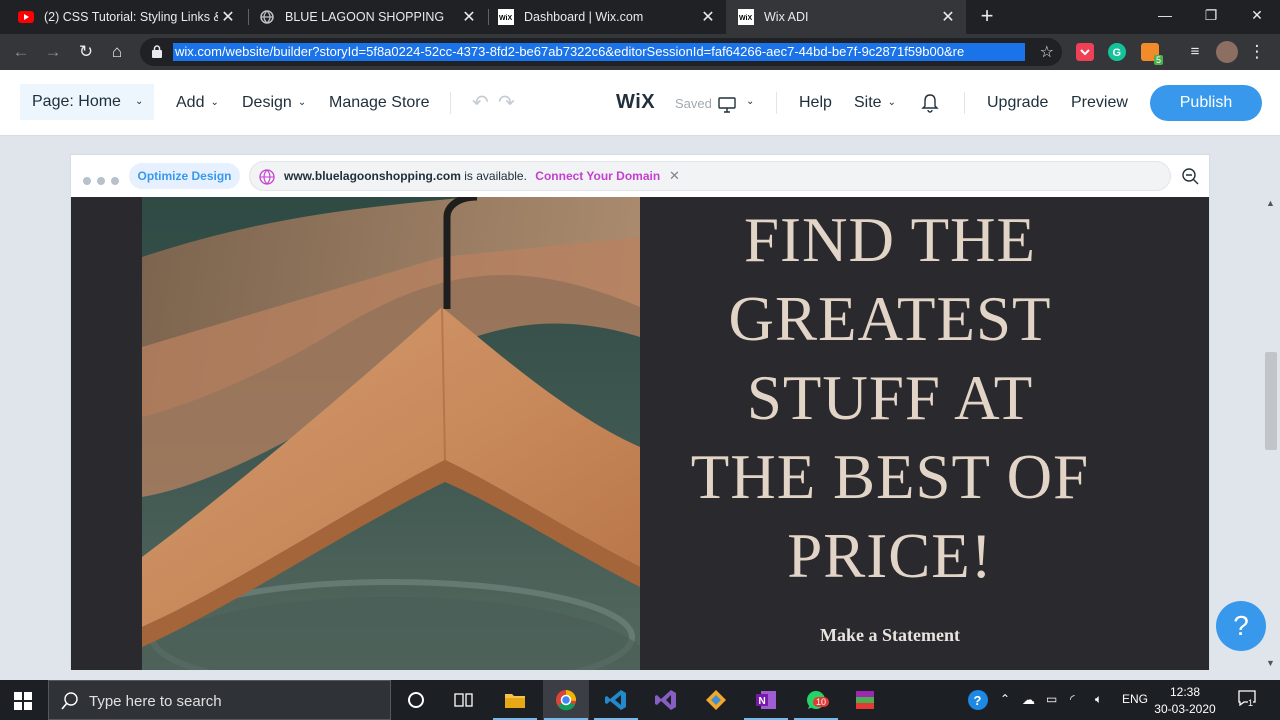 This screenshot has height=720, width=1280. I want to click on pocket-extension-icon, so click(1085, 52).